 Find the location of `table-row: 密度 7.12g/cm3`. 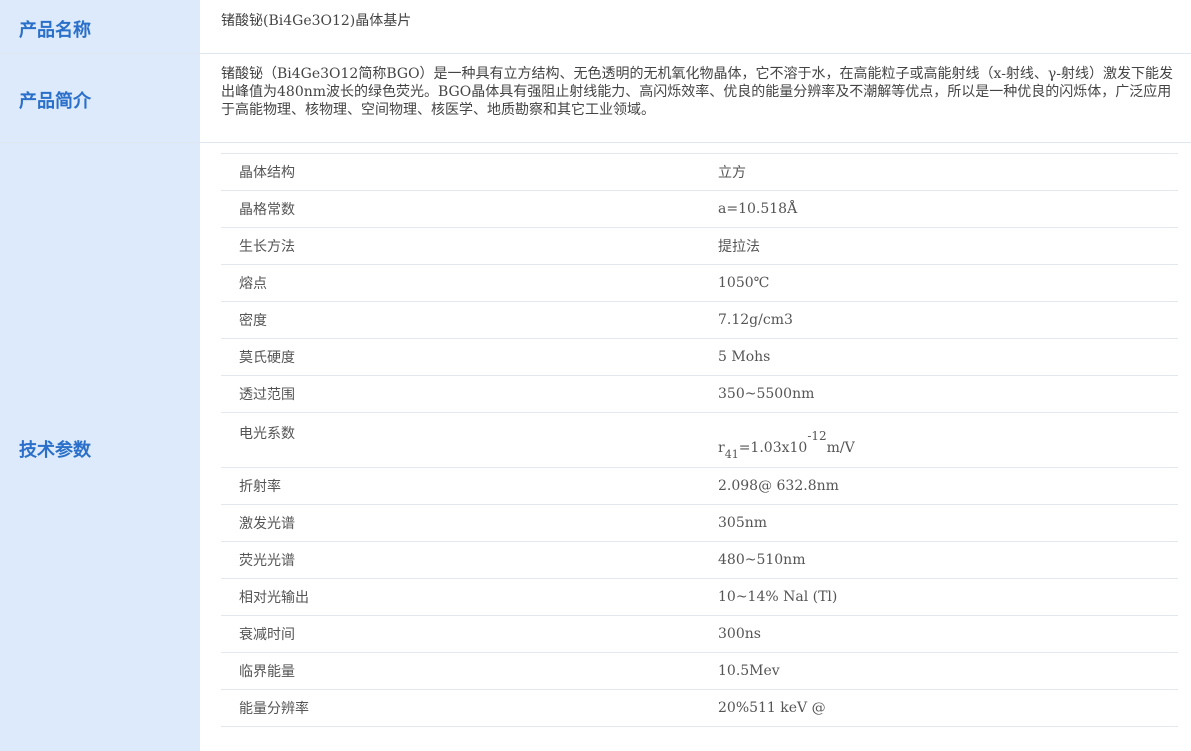

table-row: 密度 7.12g/cm3 is located at coordinates (699, 320).